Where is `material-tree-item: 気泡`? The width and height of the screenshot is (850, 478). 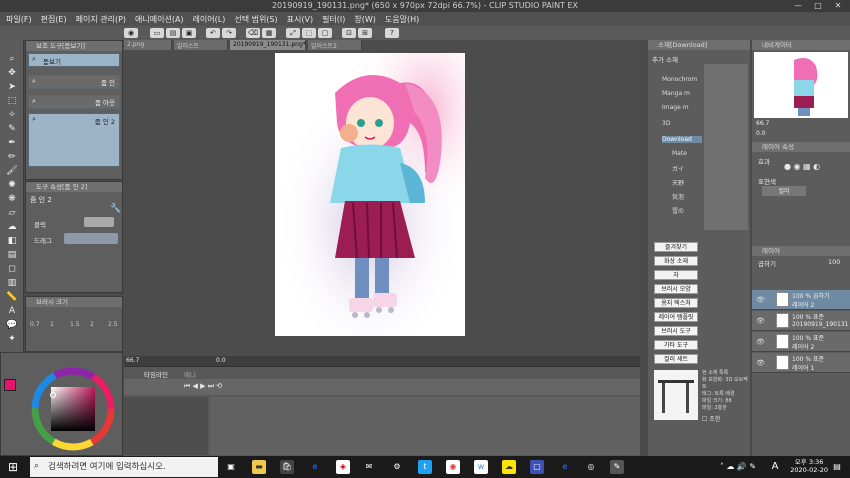 material-tree-item: 気泡 is located at coordinates (678, 196).